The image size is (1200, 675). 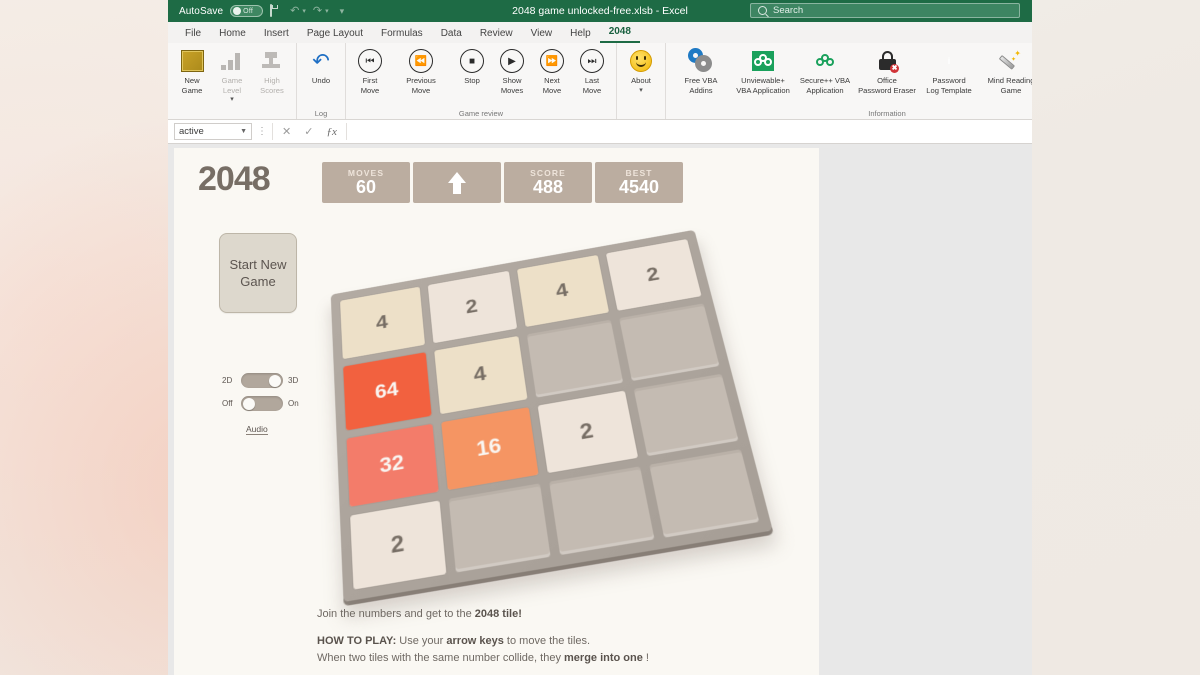 What do you see at coordinates (763, 81) in the screenshot?
I see `ribbon-button-unviewable-vba-application: Unviewable+ VBA Application` at bounding box center [763, 81].